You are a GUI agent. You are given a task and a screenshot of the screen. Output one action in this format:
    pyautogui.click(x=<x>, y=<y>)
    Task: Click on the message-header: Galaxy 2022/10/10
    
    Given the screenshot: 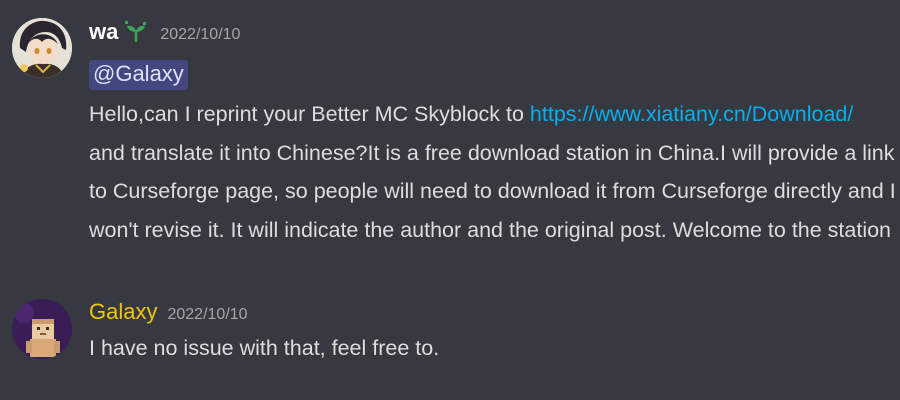 What is the action you would take?
    pyautogui.click(x=168, y=312)
    